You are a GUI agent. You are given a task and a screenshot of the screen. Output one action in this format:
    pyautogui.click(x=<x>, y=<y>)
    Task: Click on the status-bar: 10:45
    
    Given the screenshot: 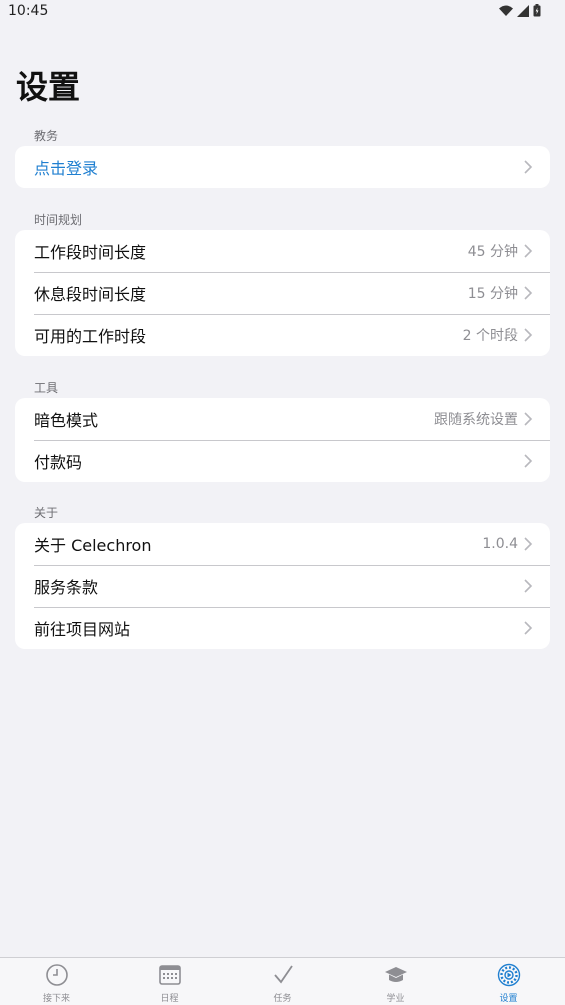 What is the action you would take?
    pyautogui.click(x=282, y=12)
    